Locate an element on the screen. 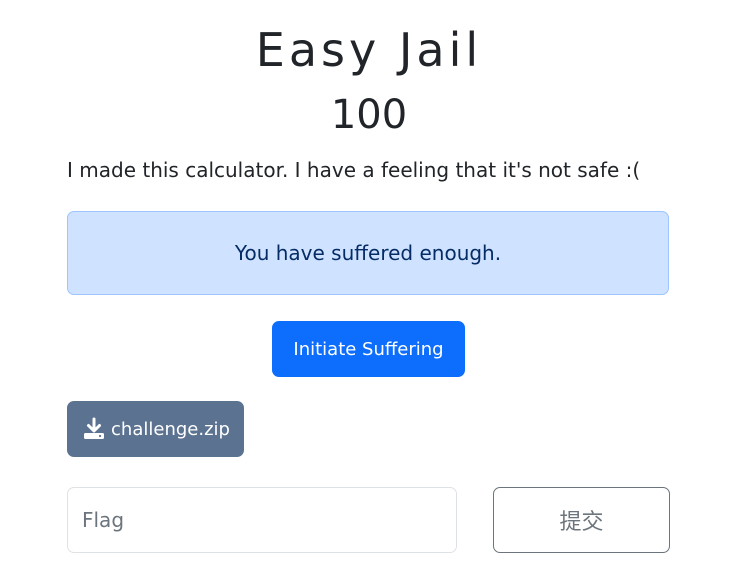 The width and height of the screenshot is (738, 584). download-label: challenge.zip is located at coordinates (170, 429).